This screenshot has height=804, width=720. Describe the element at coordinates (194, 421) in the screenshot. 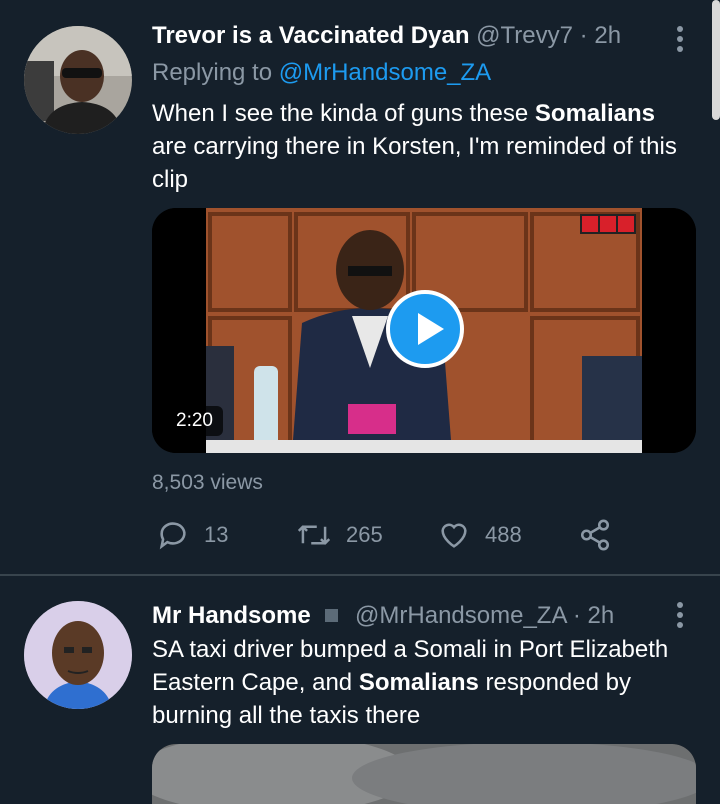

I see `video-duration: 2:20` at that location.